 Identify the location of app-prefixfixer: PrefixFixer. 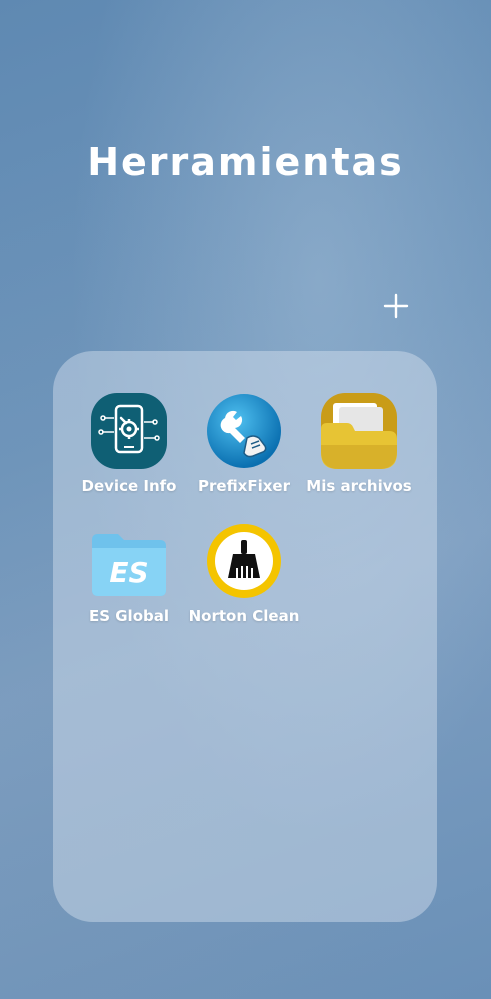
(244, 443).